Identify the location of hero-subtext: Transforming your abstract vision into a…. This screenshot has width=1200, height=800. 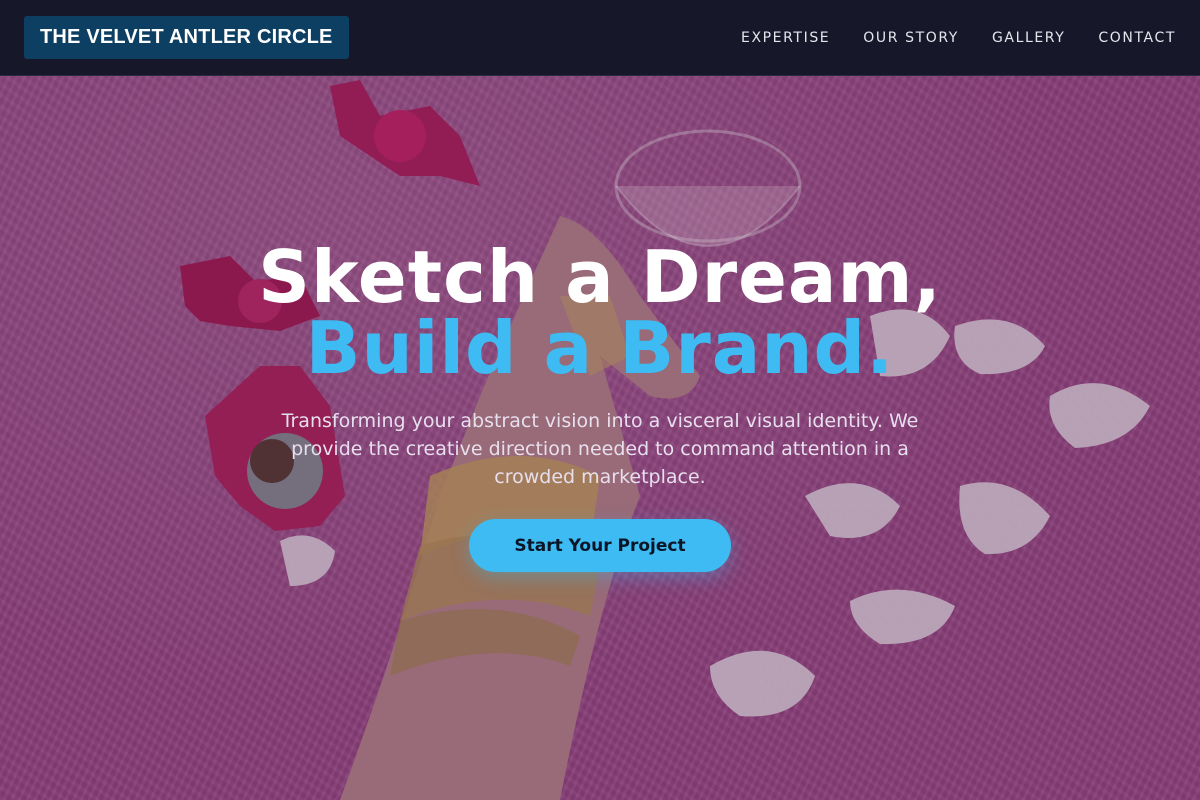
(600, 449).